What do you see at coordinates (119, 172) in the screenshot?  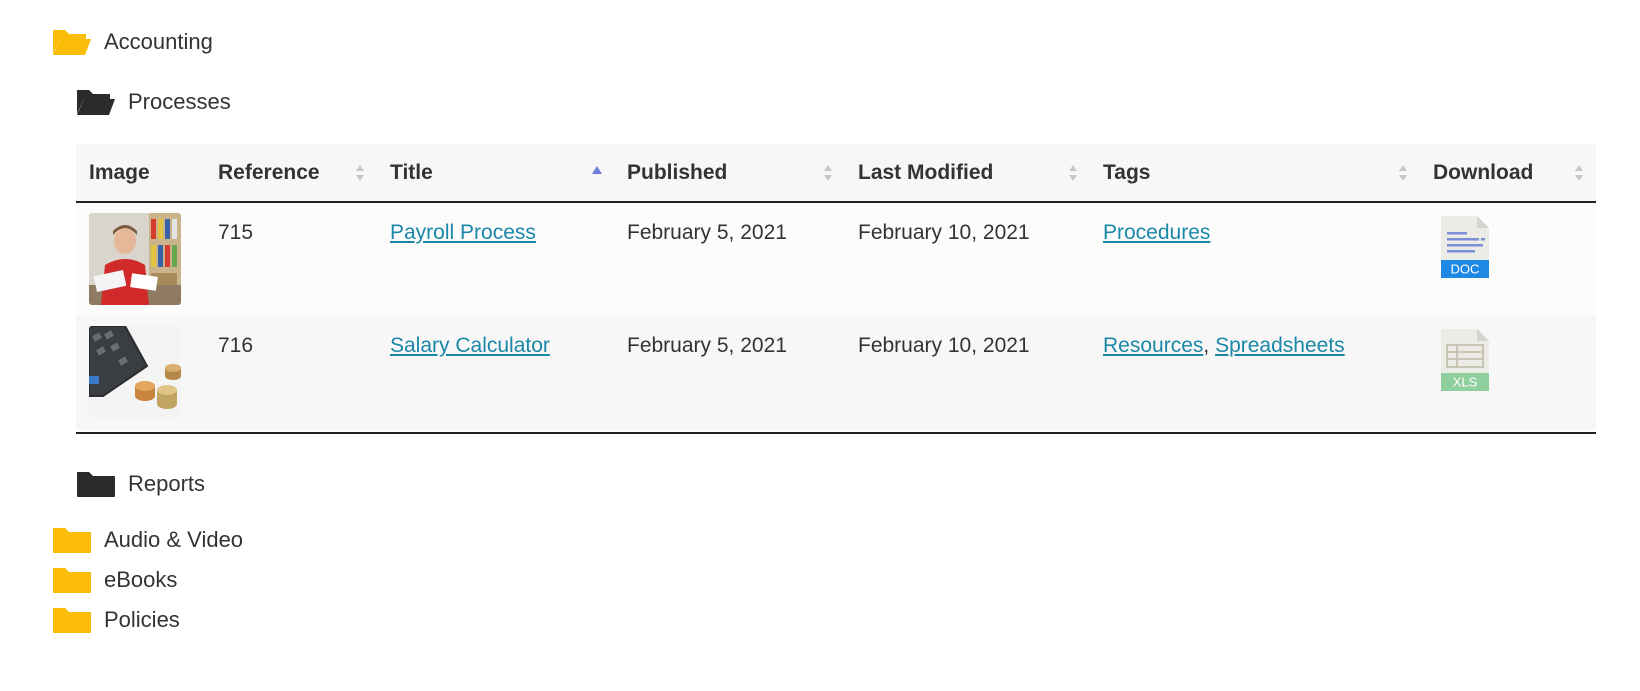 I see `column-header-label: Image` at bounding box center [119, 172].